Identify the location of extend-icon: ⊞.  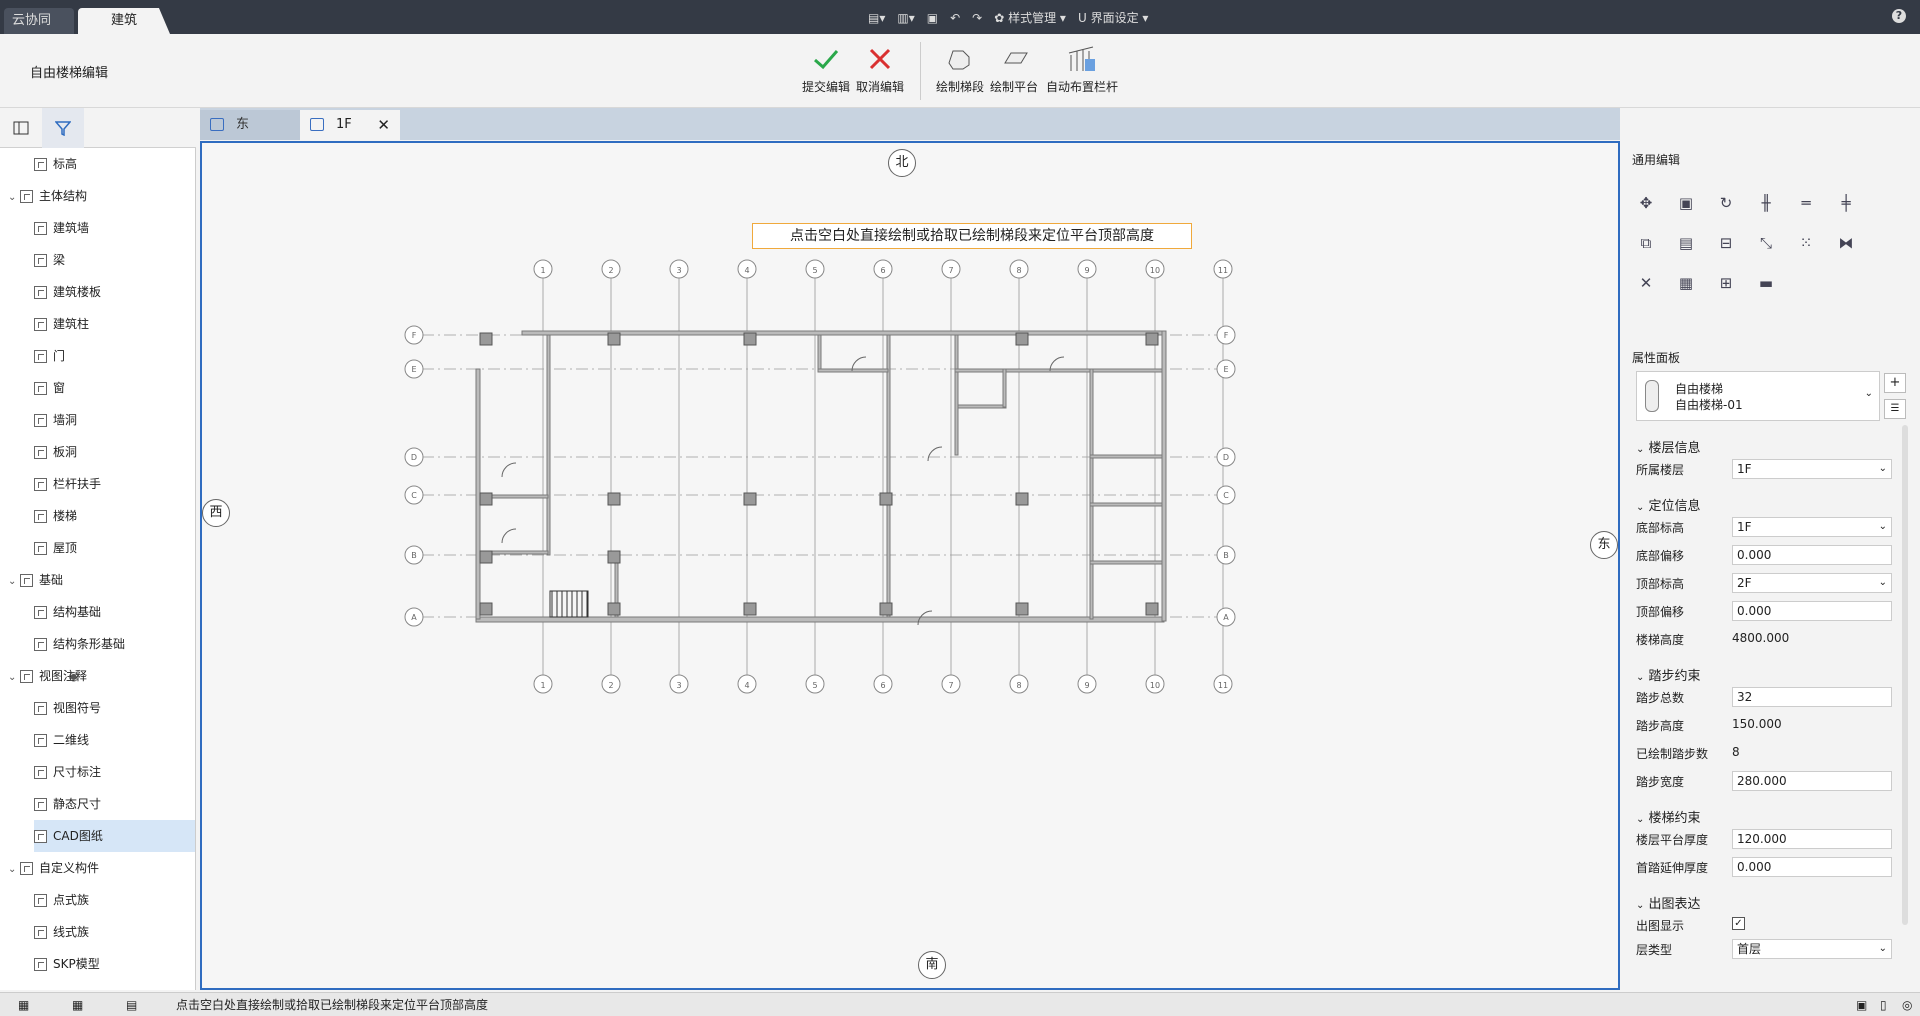
(1726, 283).